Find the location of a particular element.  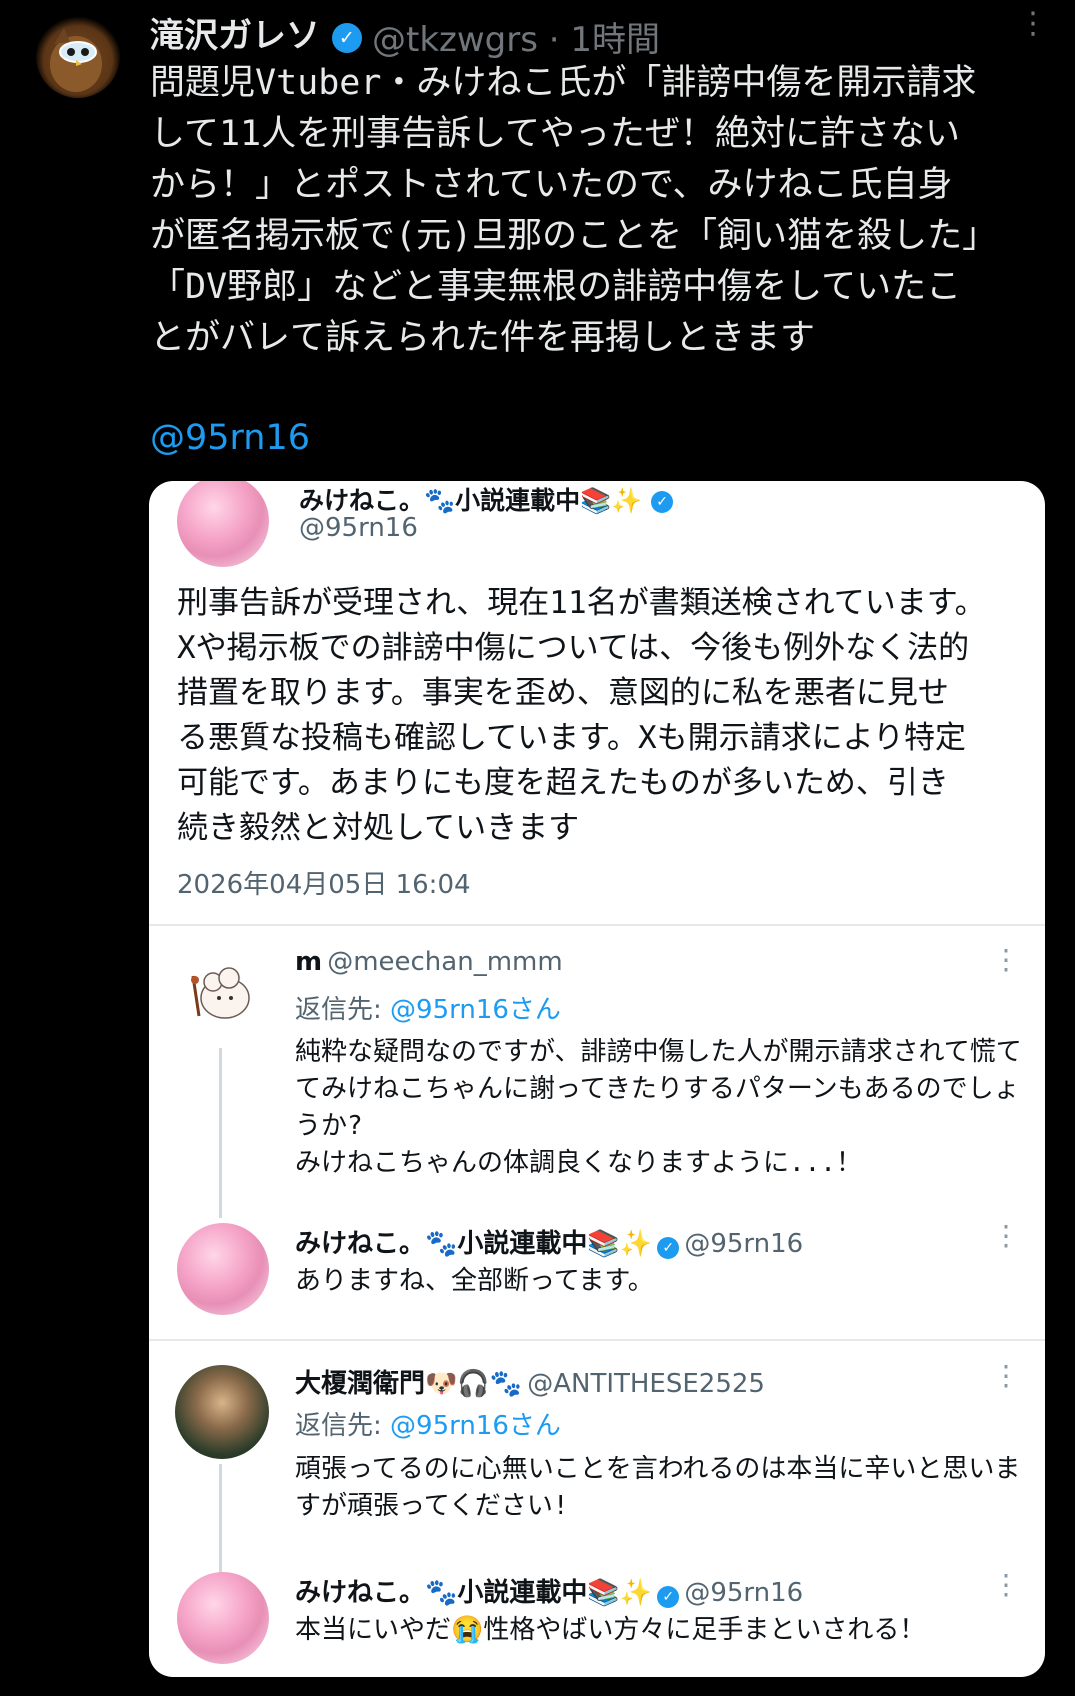

brown-bird-icon is located at coordinates (76, 60).